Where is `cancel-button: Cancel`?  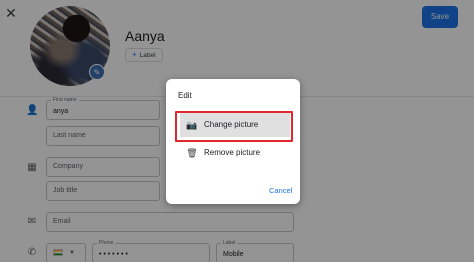 cancel-button: Cancel is located at coordinates (280, 190).